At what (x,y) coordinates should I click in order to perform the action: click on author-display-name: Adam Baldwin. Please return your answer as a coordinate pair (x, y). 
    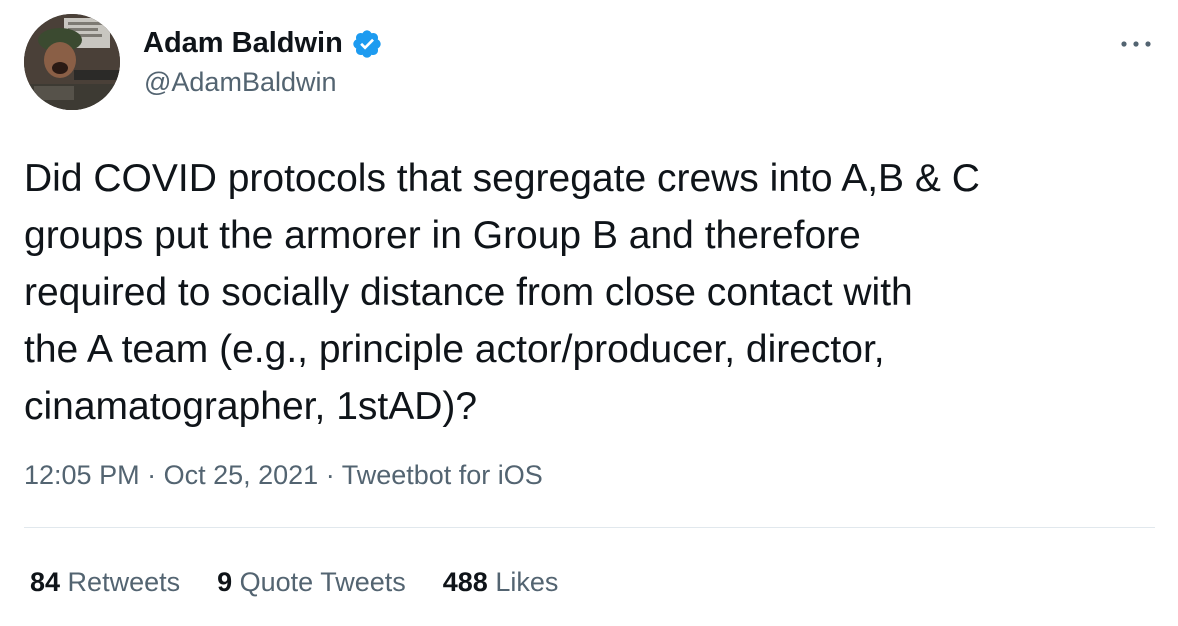
    Looking at the image, I should click on (243, 43).